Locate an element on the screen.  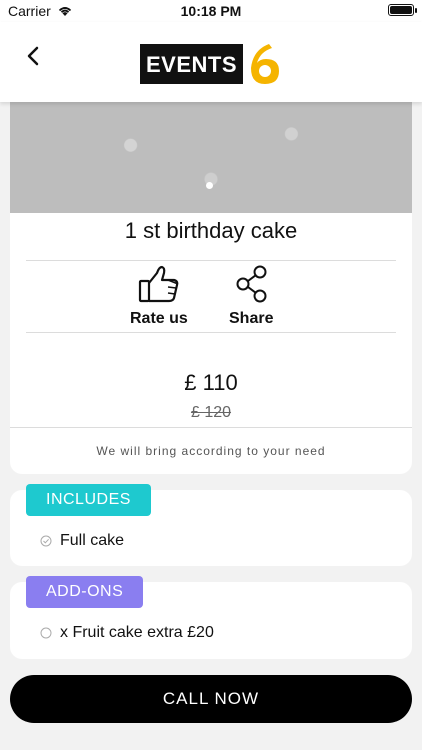
current-price: £ 110 is located at coordinates (211, 382).